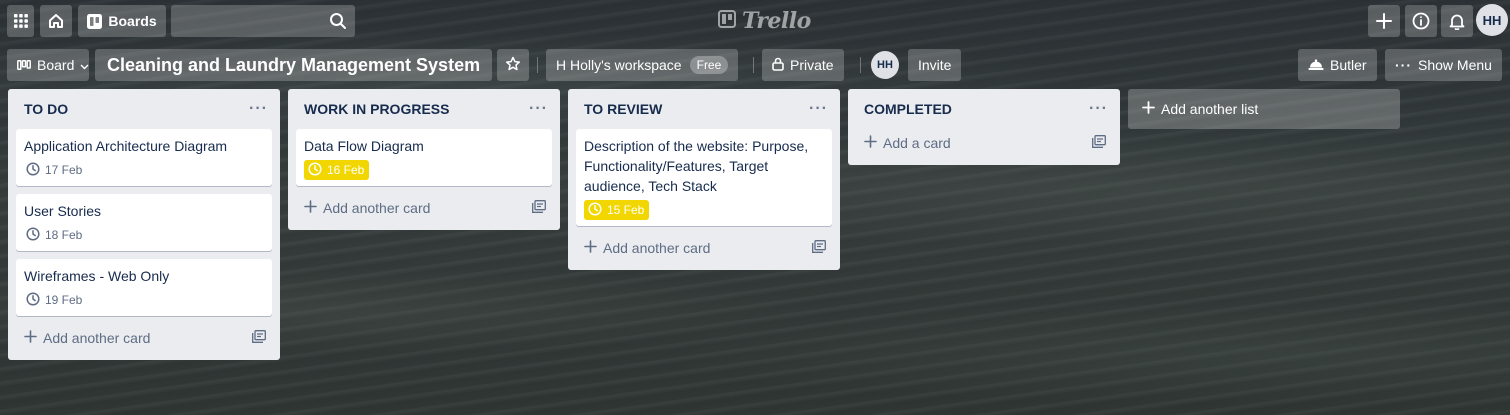 Image resolution: width=1510 pixels, height=415 pixels. Describe the element at coordinates (424, 157) in the screenshot. I see `card: Data Flow Diagram 16 Feb` at that location.